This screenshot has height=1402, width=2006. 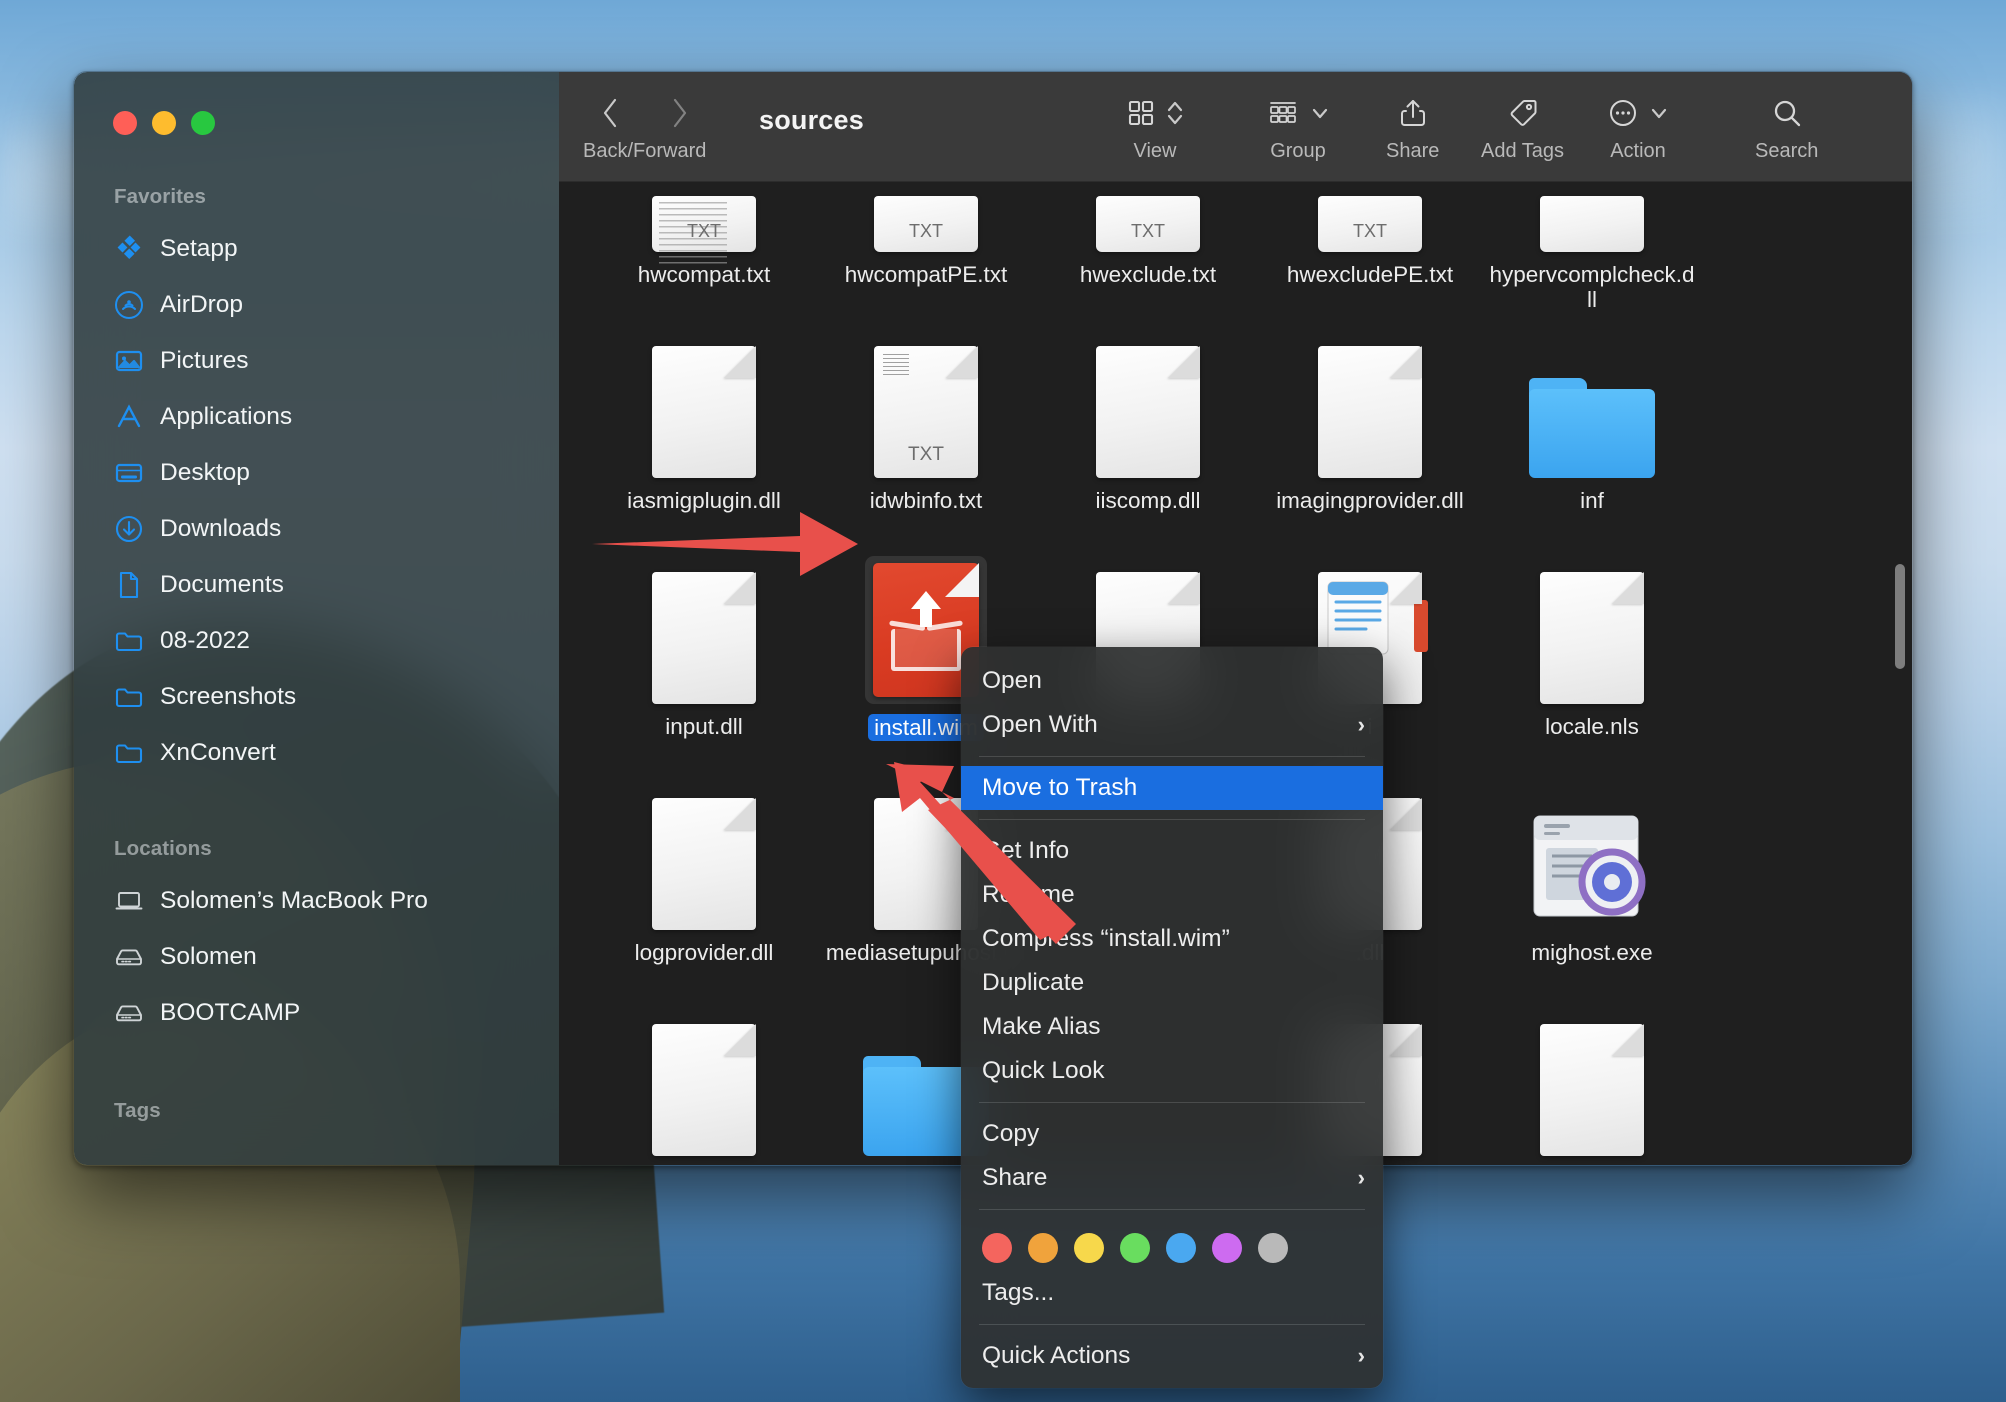 I want to click on airdrop-icon, so click(x=129, y=305).